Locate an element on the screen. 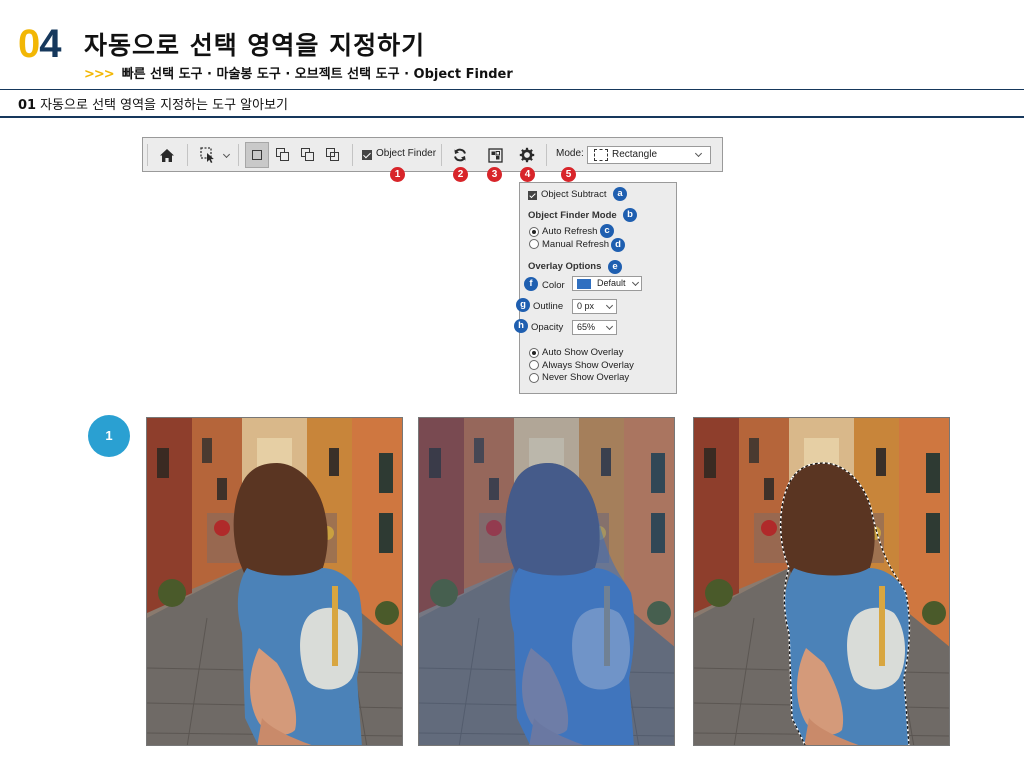  object-subtract-checkbox is located at coordinates (532, 195).